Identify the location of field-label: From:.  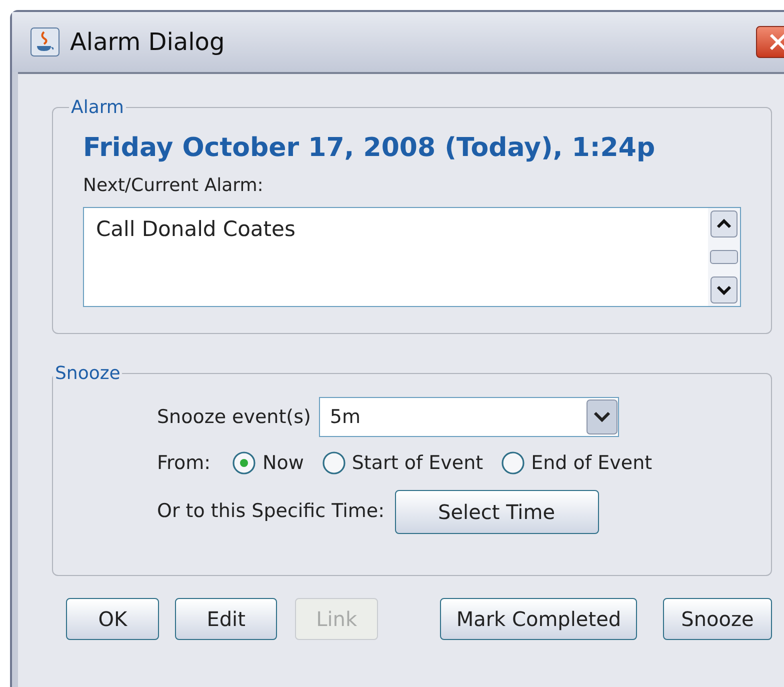
(183, 463).